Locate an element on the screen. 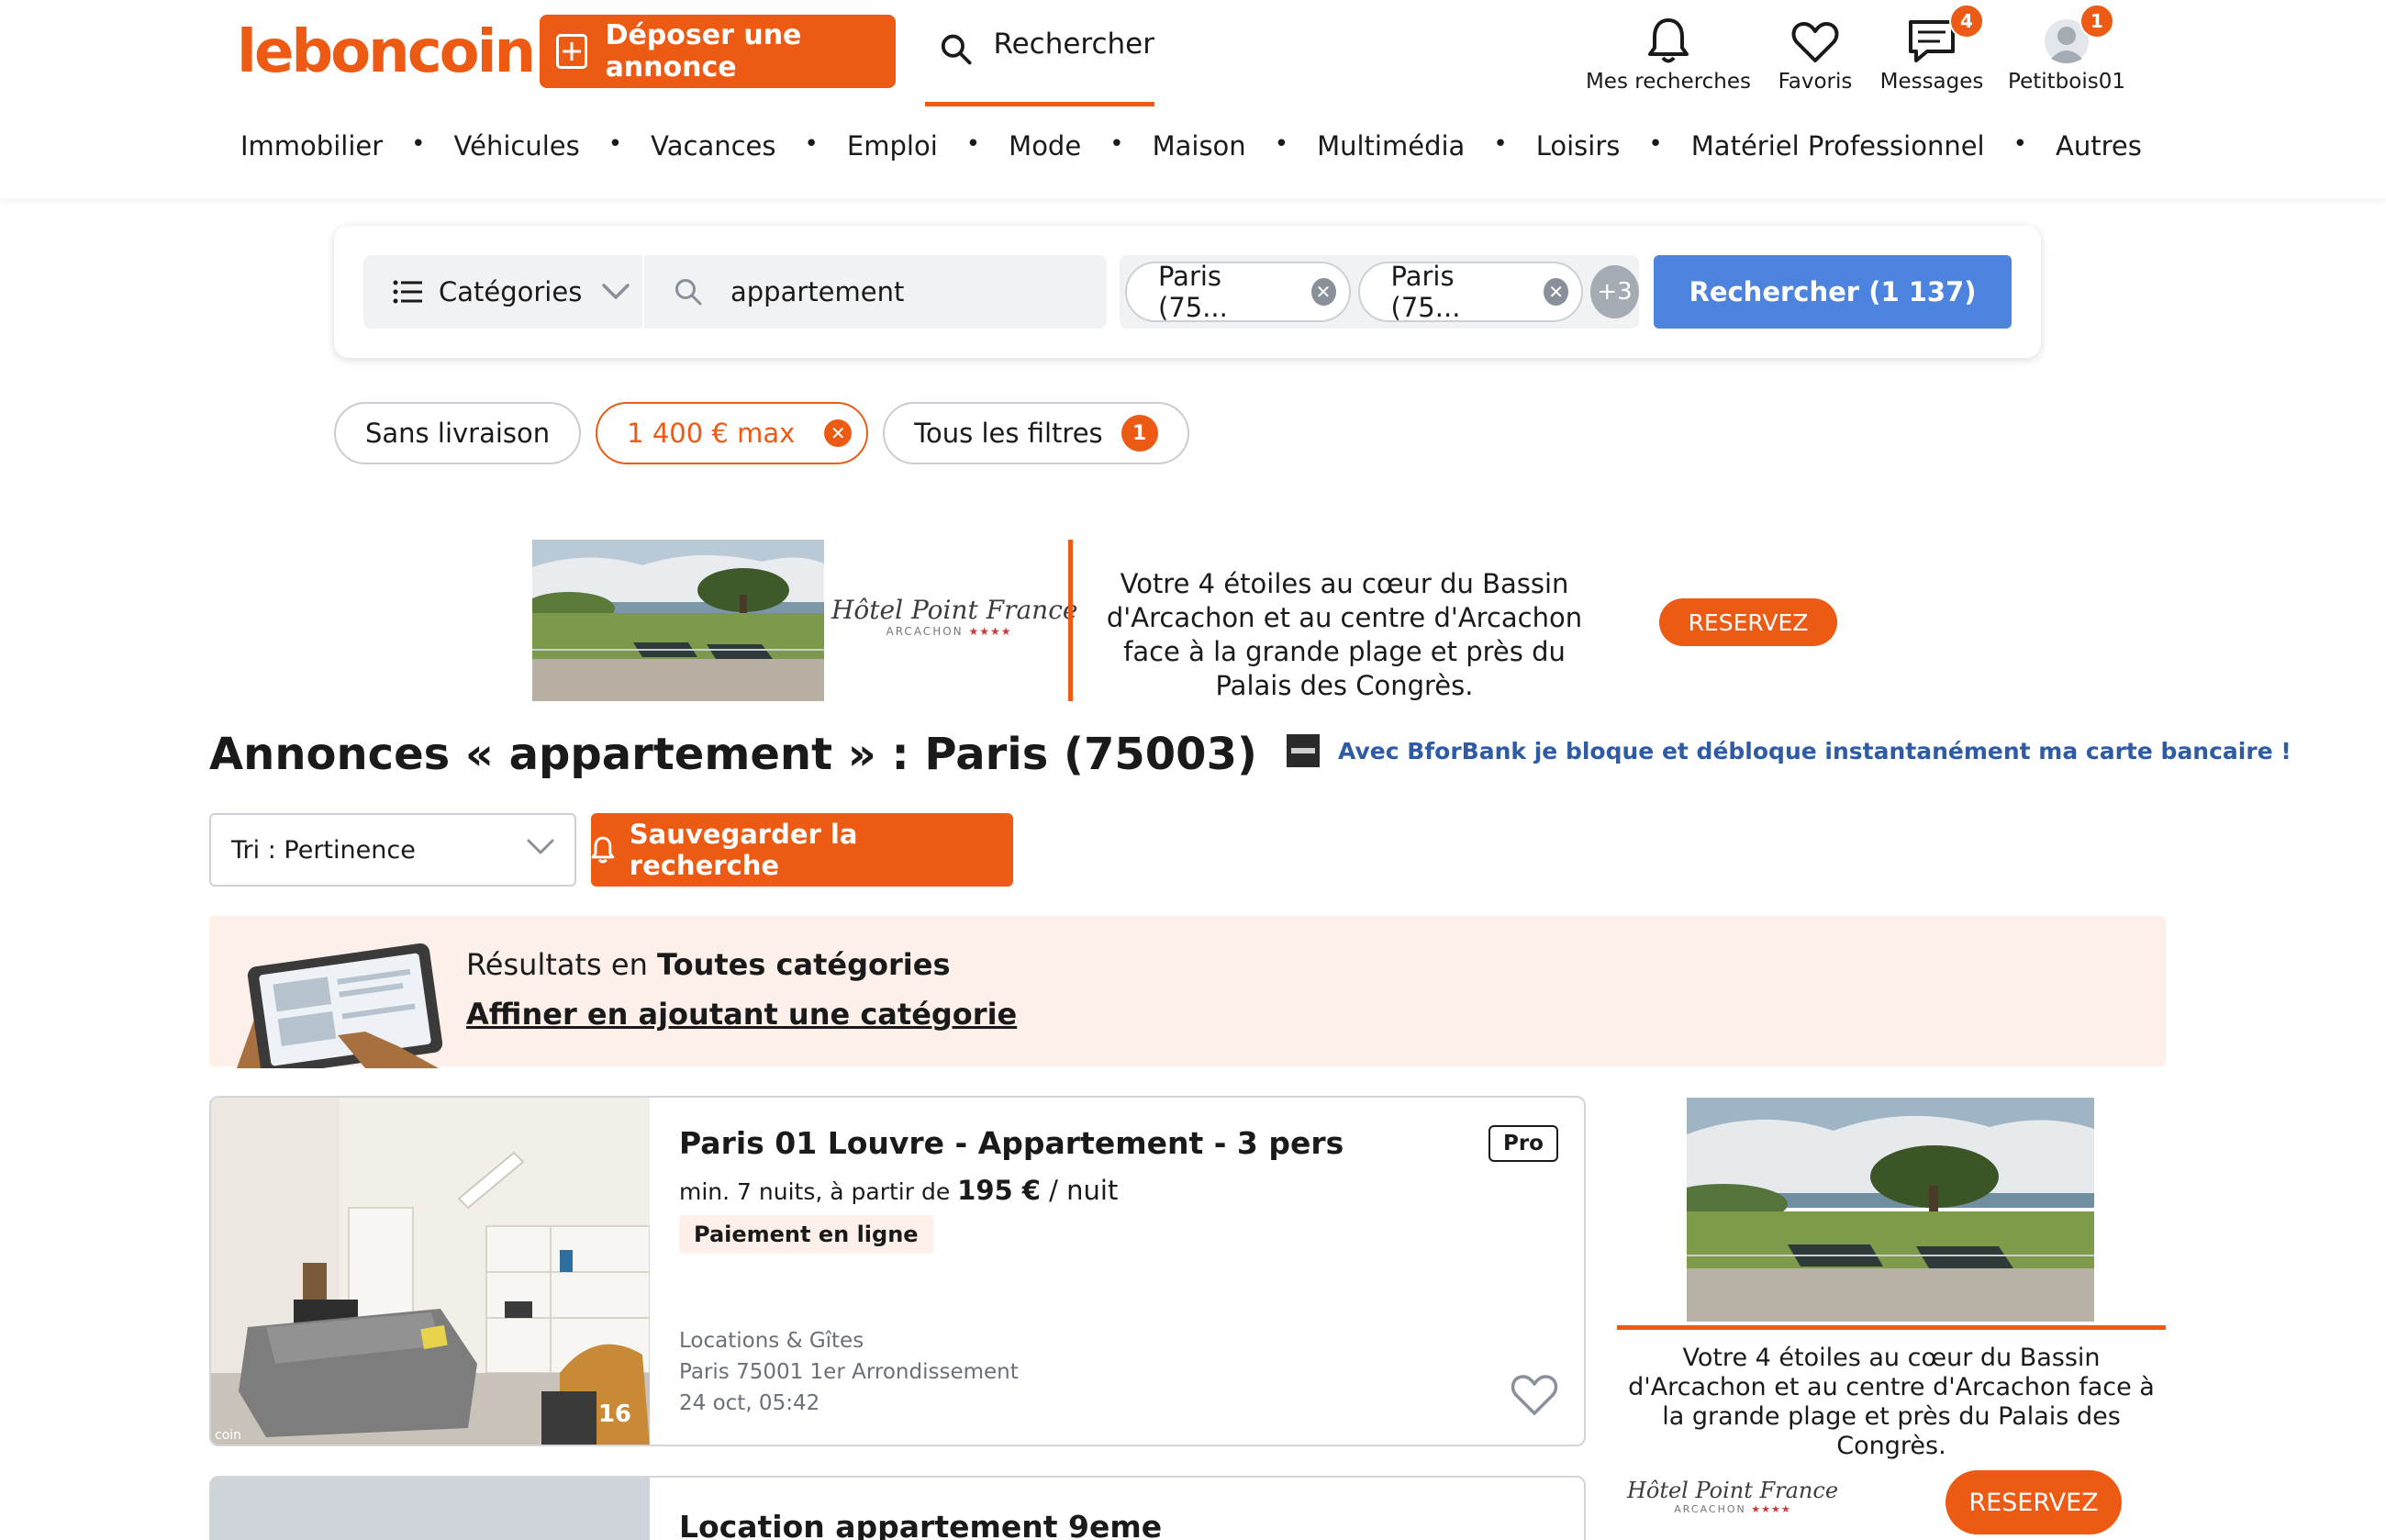 The width and height of the screenshot is (2386, 1540). location-field: Paris (75... ✕ Paris (75... ✕ +3 is located at coordinates (1380, 292).